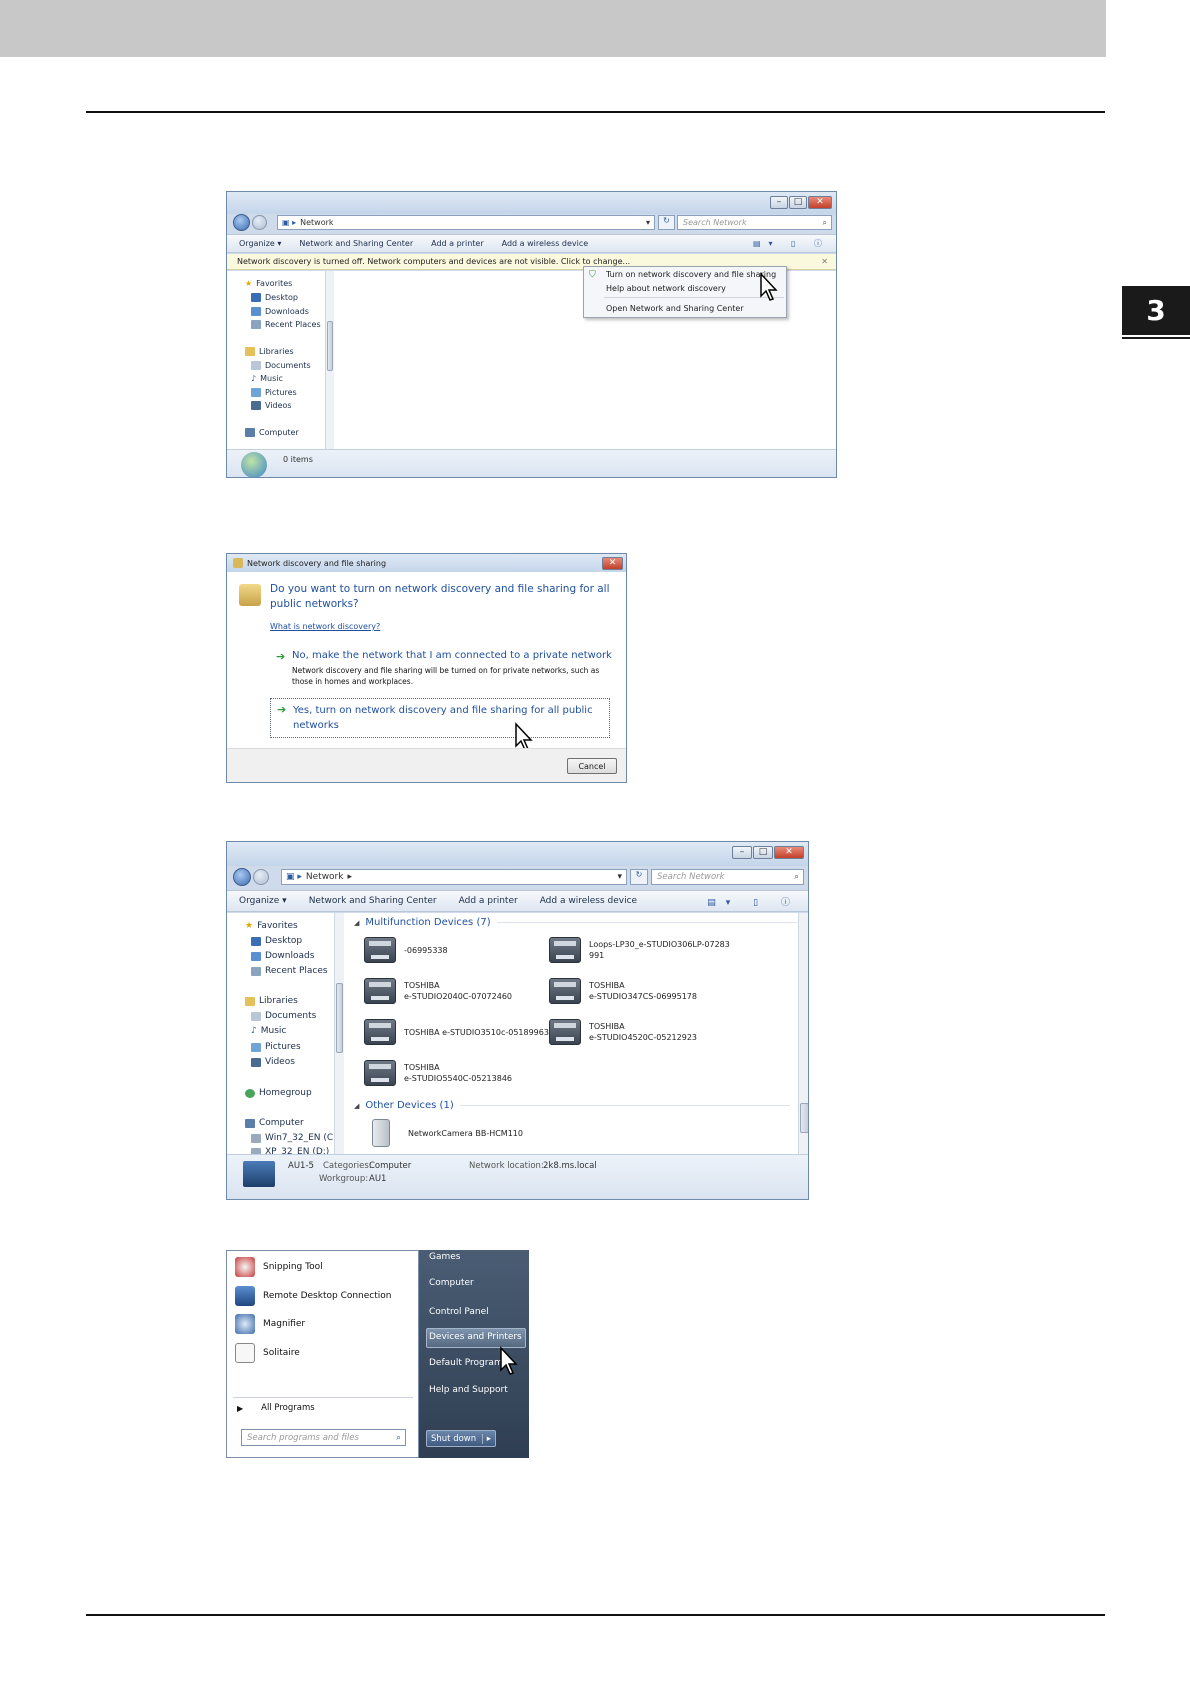 The height and width of the screenshot is (1684, 1190). I want to click on device-item: TOSHIBA e-STUDIO3510c-05189963, so click(456, 1032).